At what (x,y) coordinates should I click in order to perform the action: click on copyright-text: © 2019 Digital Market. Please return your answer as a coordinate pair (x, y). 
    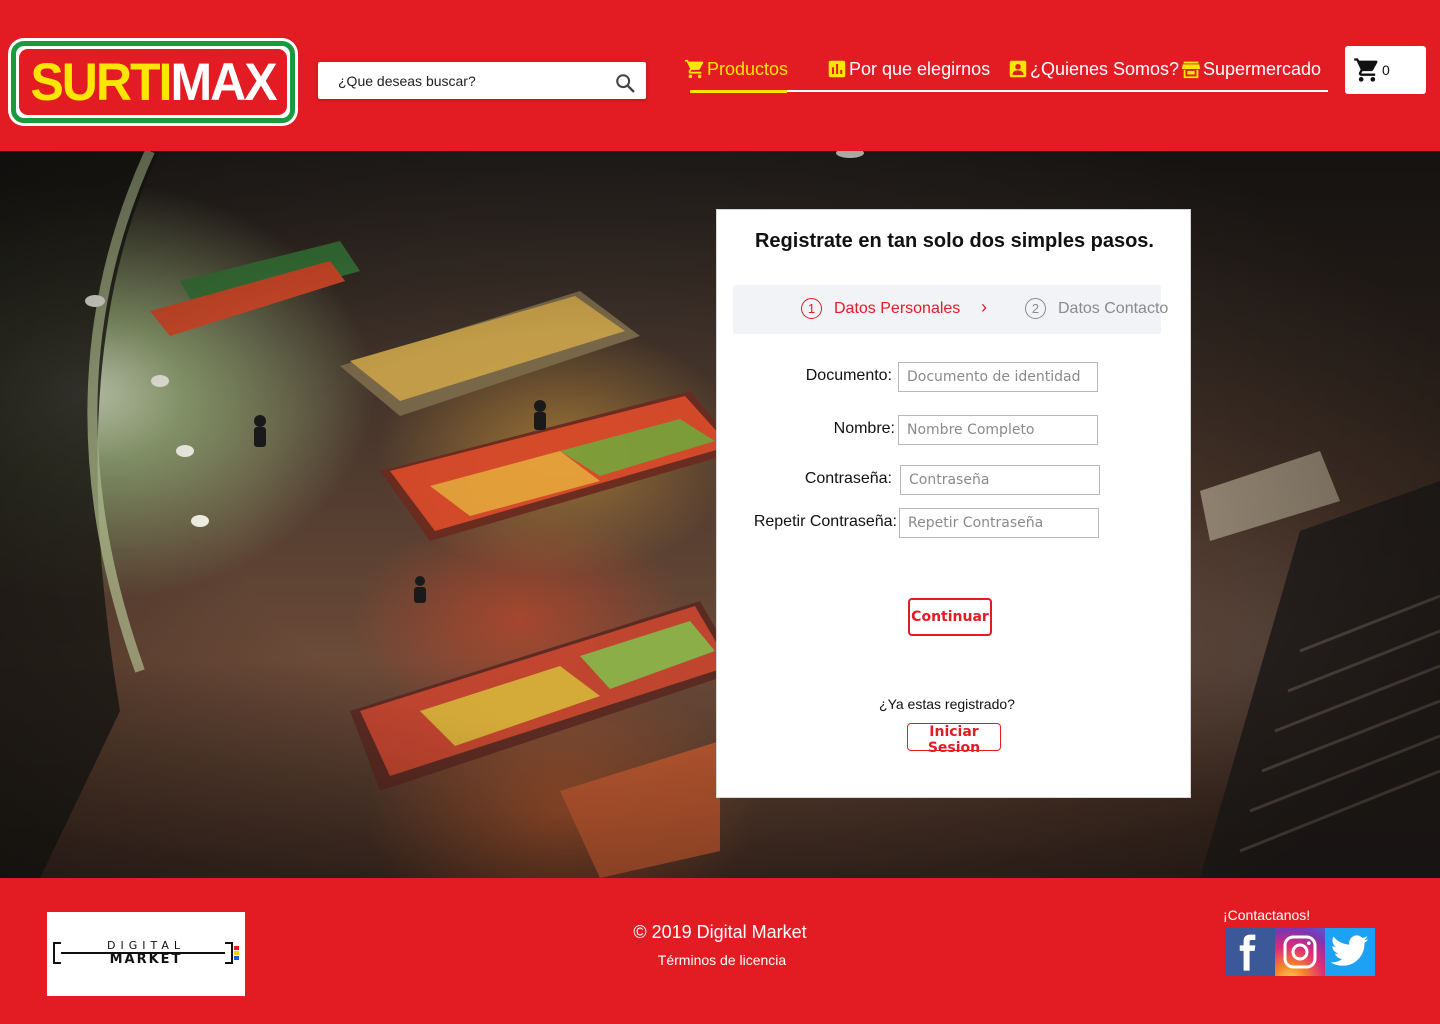
    Looking at the image, I should click on (720, 932).